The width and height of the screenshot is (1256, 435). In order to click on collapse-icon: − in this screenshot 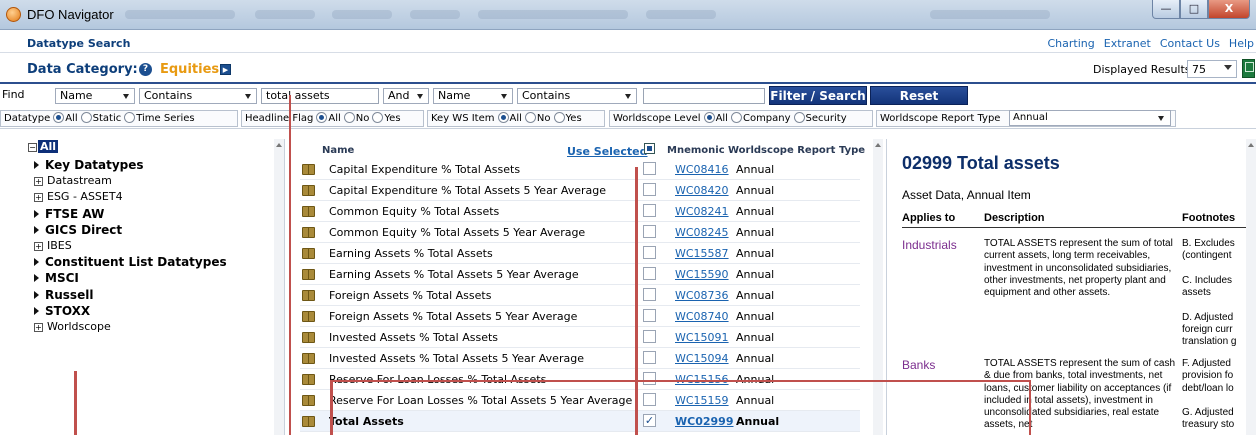, I will do `click(32, 147)`.